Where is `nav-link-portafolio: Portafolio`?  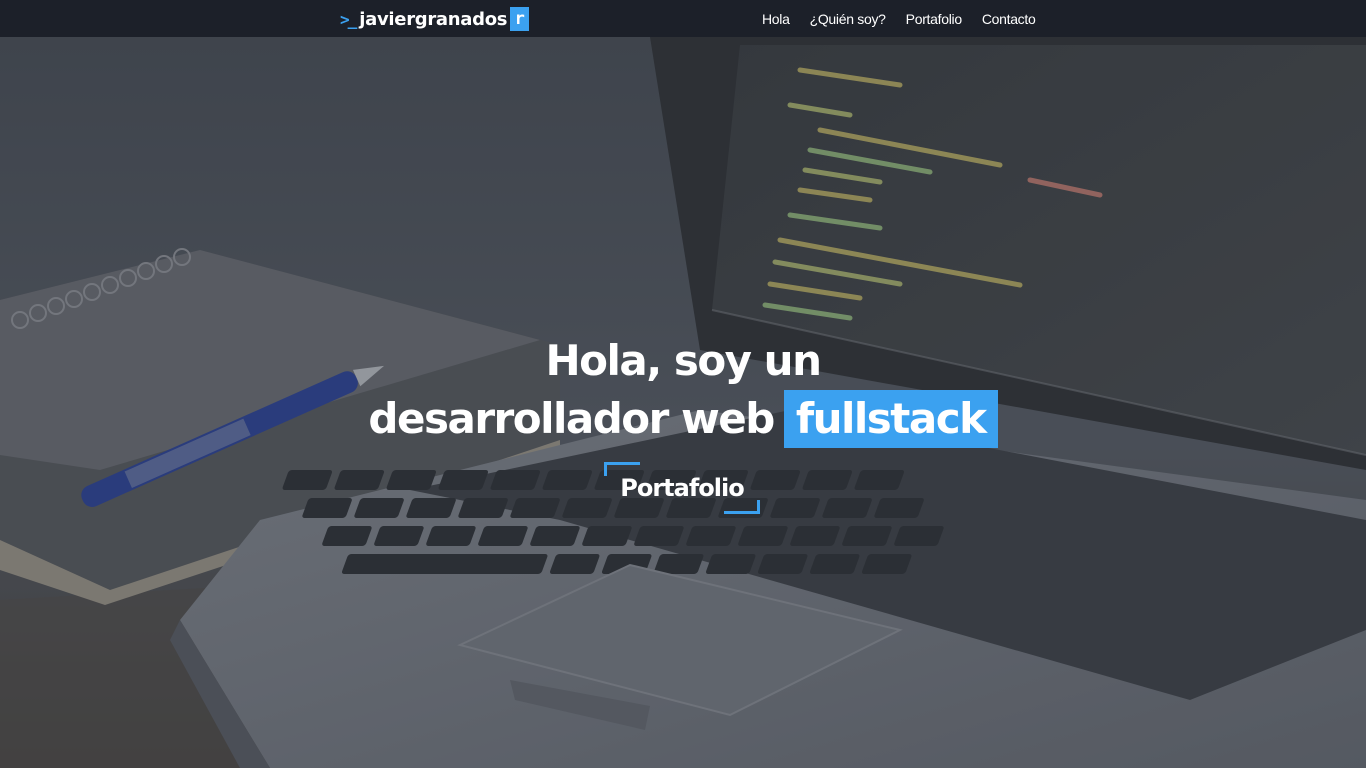 nav-link-portafolio: Portafolio is located at coordinates (934, 19).